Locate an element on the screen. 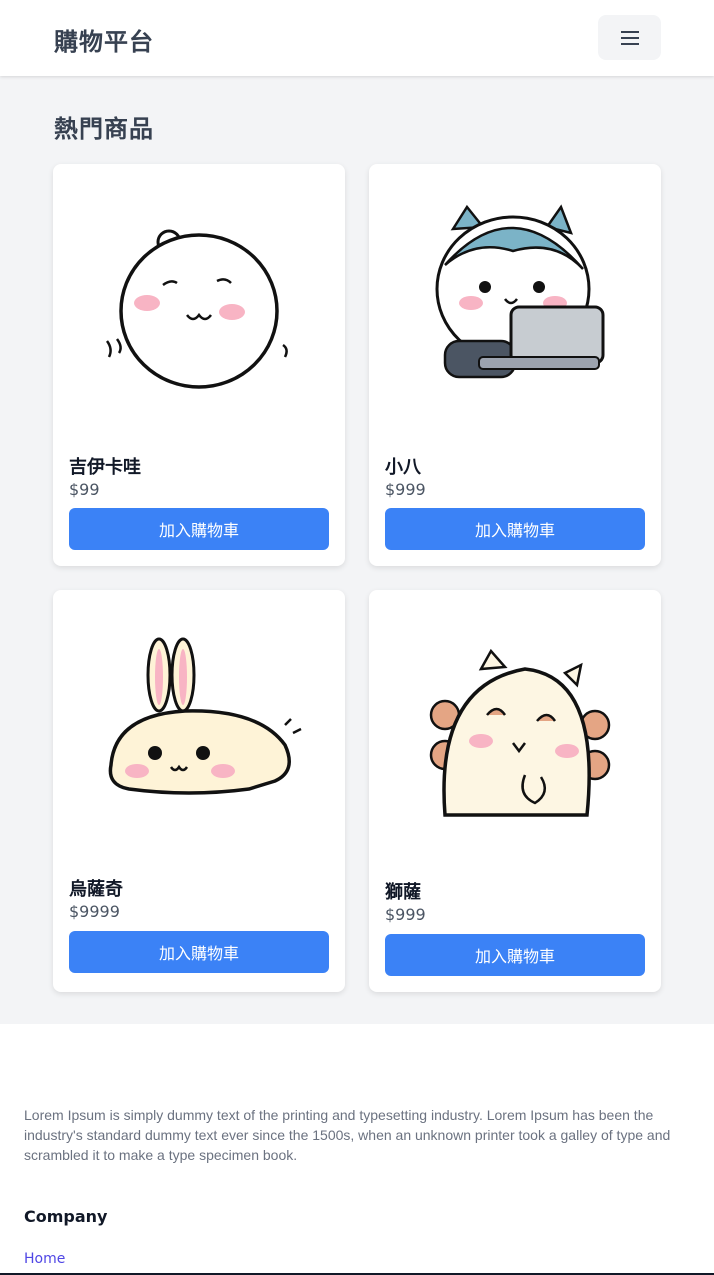  product-price: $99 is located at coordinates (84, 489).